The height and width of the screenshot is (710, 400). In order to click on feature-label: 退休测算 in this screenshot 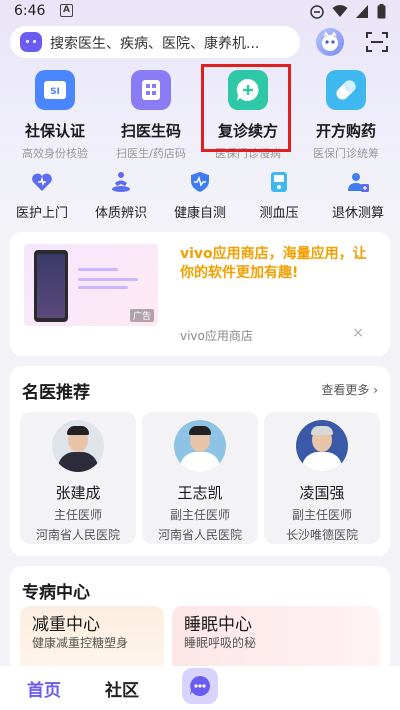, I will do `click(357, 213)`.